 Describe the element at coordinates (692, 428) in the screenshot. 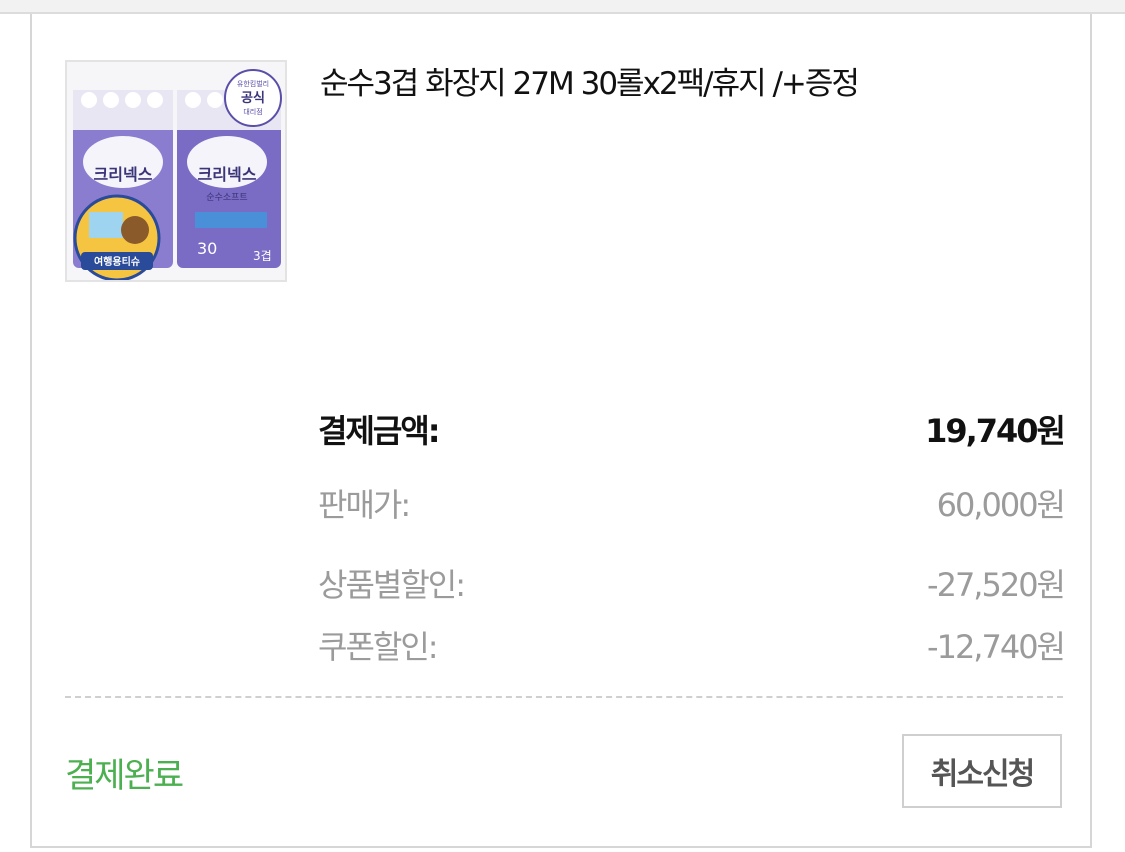

I see `total-price-row: 결제금액: 19,740원` at that location.